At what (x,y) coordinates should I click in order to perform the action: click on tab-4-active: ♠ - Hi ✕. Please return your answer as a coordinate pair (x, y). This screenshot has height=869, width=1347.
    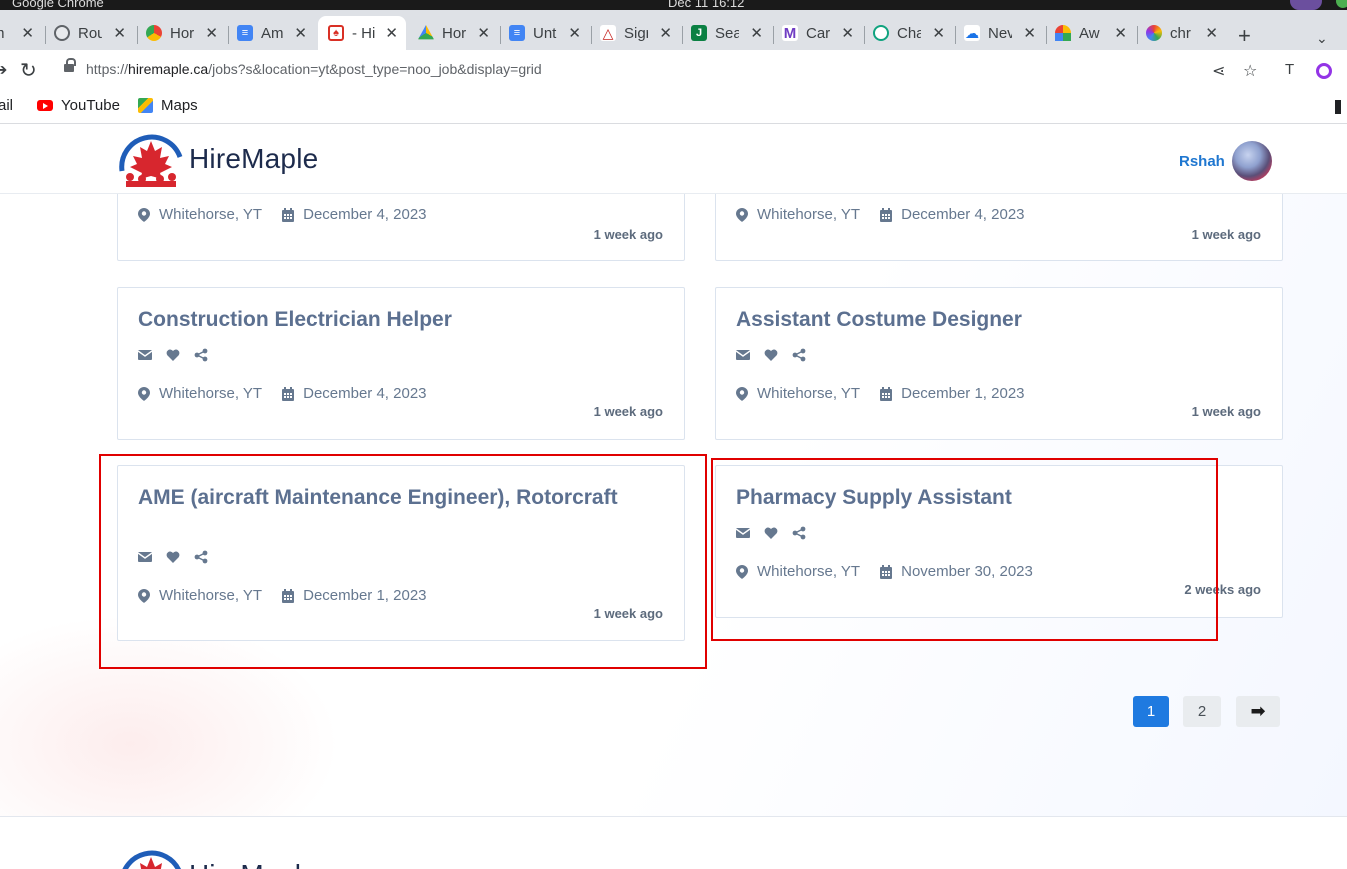
    Looking at the image, I should click on (362, 33).